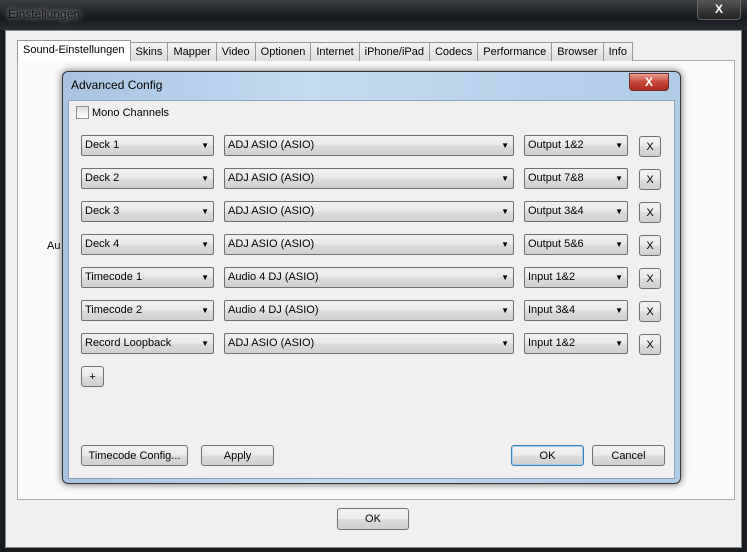 The image size is (747, 552). I want to click on apply-button: Apply, so click(237, 455).